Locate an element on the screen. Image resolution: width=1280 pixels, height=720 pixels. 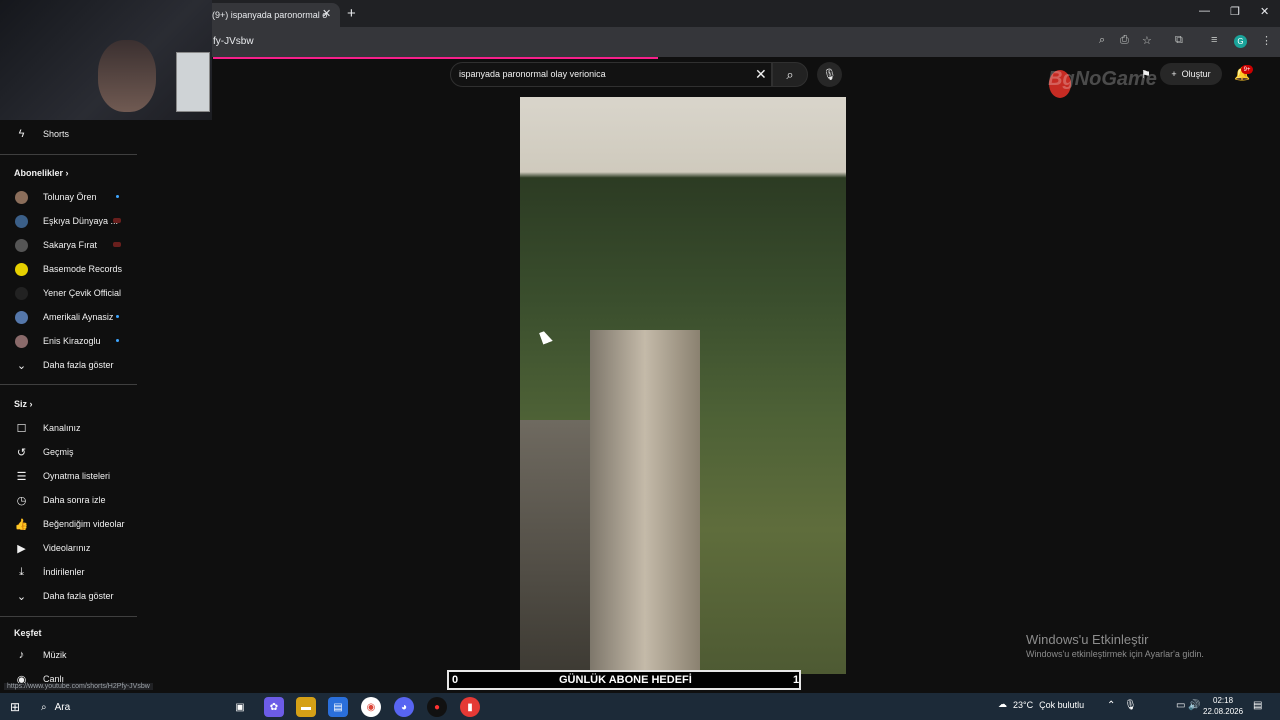
goal-target: 1 is located at coordinates (796, 680).